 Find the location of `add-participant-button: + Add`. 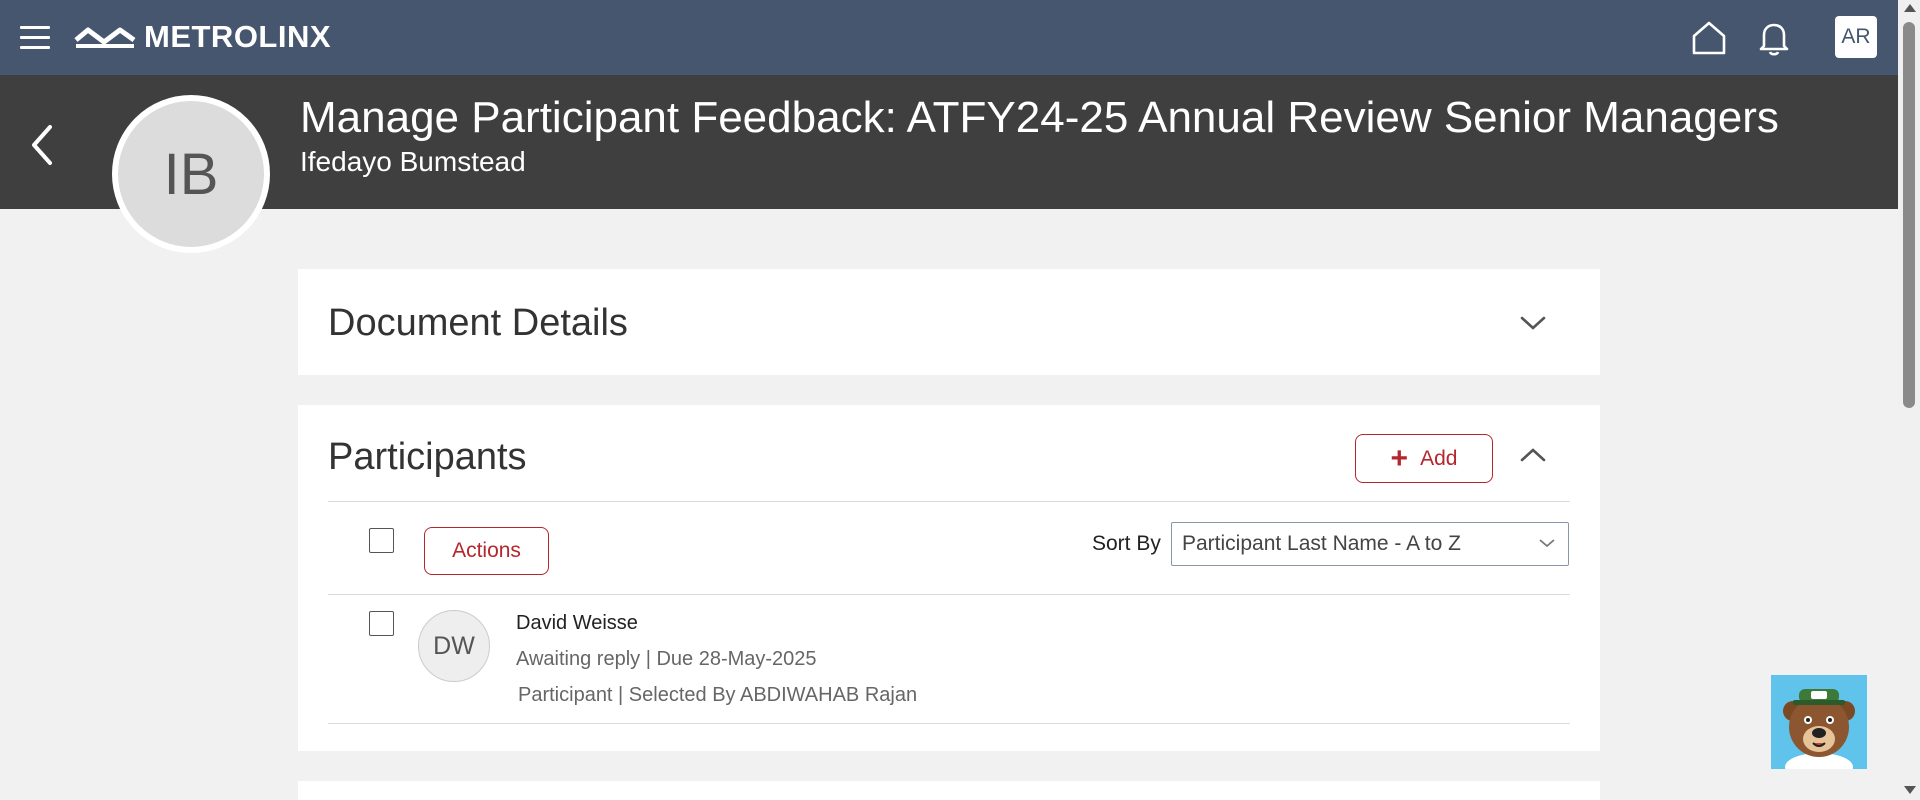

add-participant-button: + Add is located at coordinates (1424, 458).